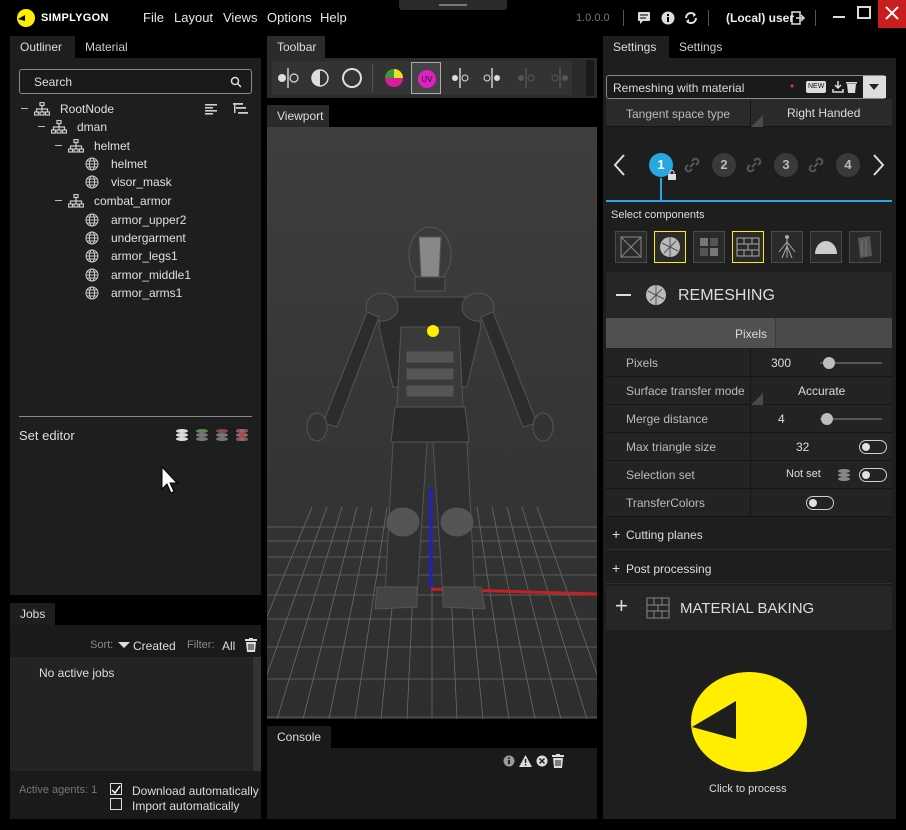 Image resolution: width=906 pixels, height=830 pixels. I want to click on tab-toolbar: Toolbar, so click(296, 47).